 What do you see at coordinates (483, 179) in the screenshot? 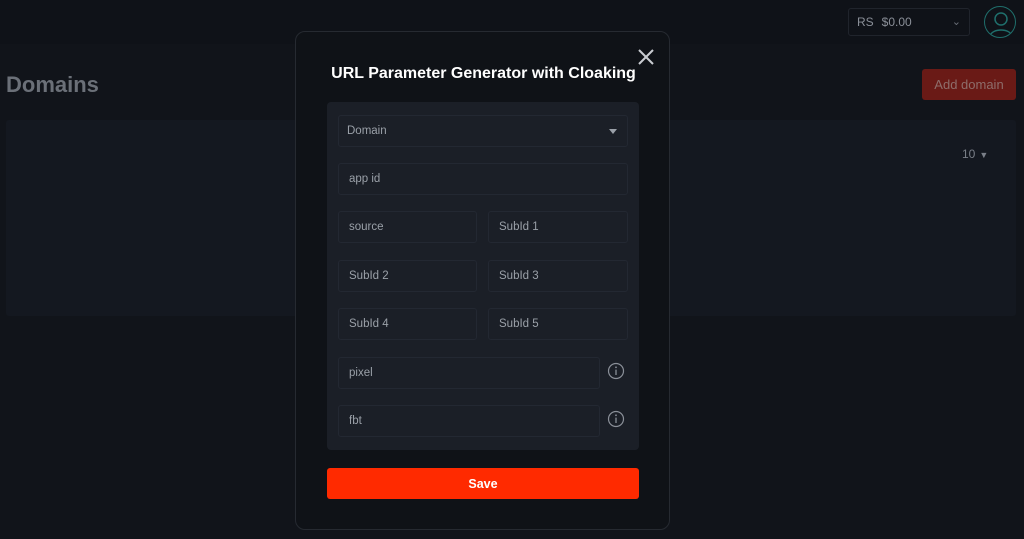
I see `app-id-input: app id` at bounding box center [483, 179].